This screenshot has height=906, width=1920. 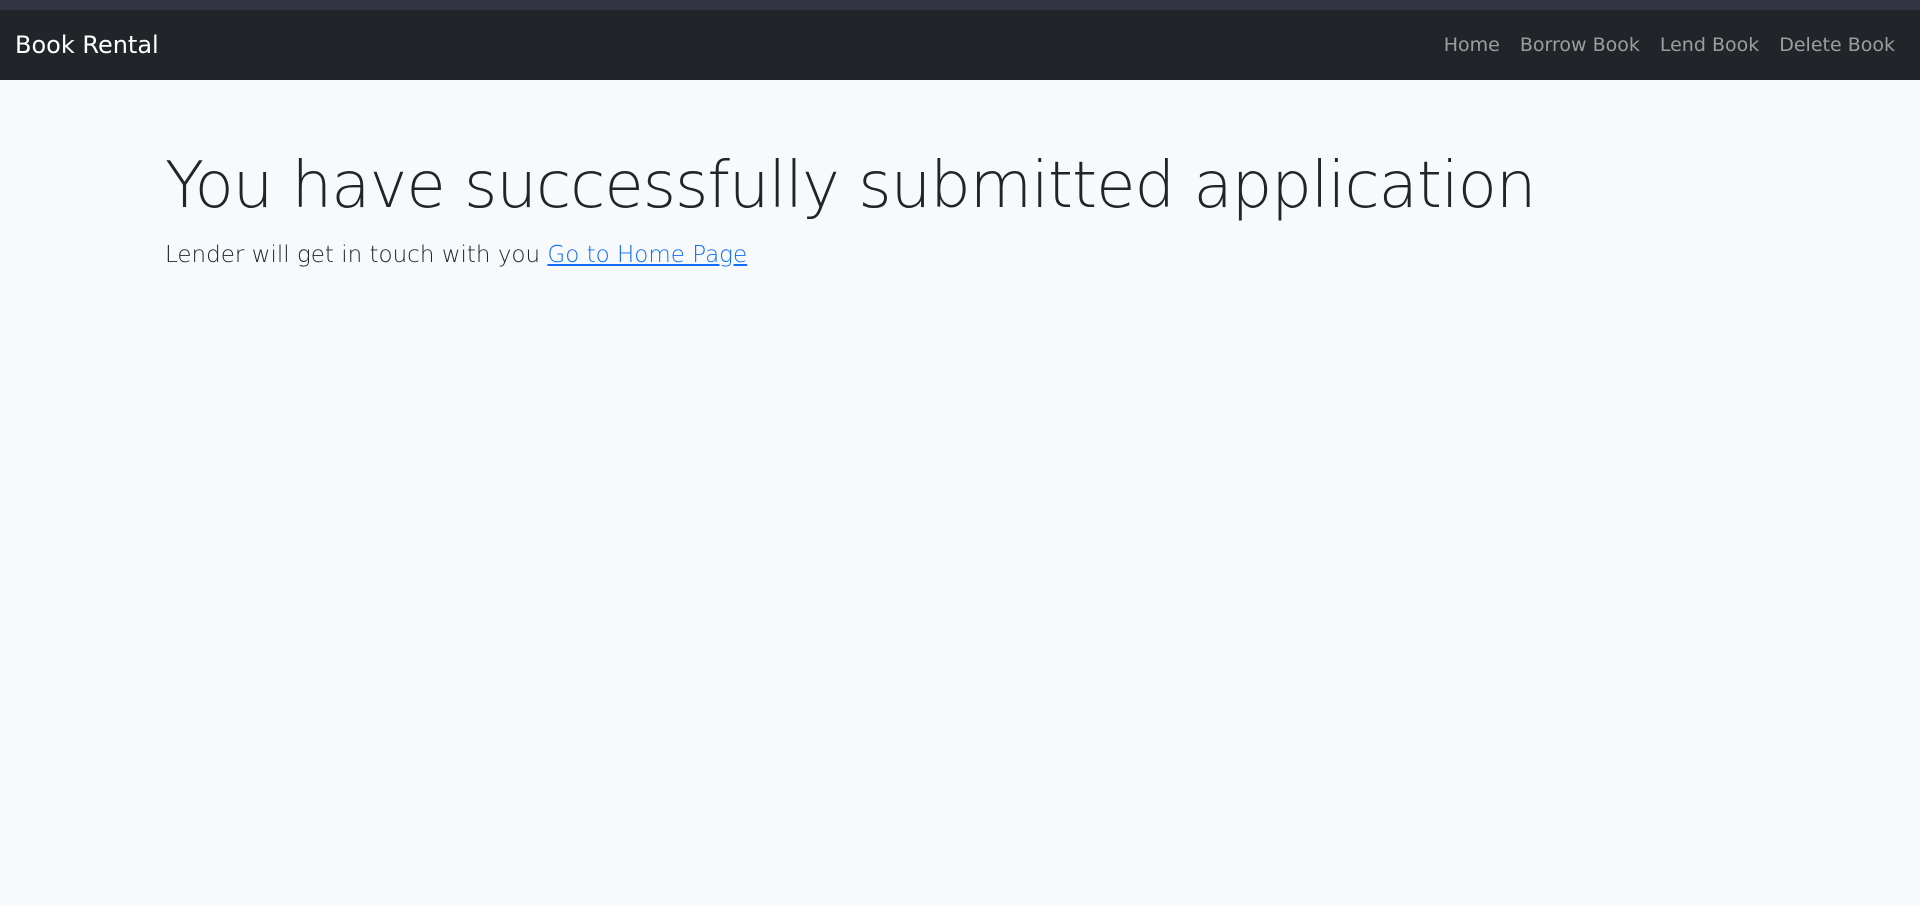 What do you see at coordinates (1837, 45) in the screenshot?
I see `nav-link-delete-book: Delete Book` at bounding box center [1837, 45].